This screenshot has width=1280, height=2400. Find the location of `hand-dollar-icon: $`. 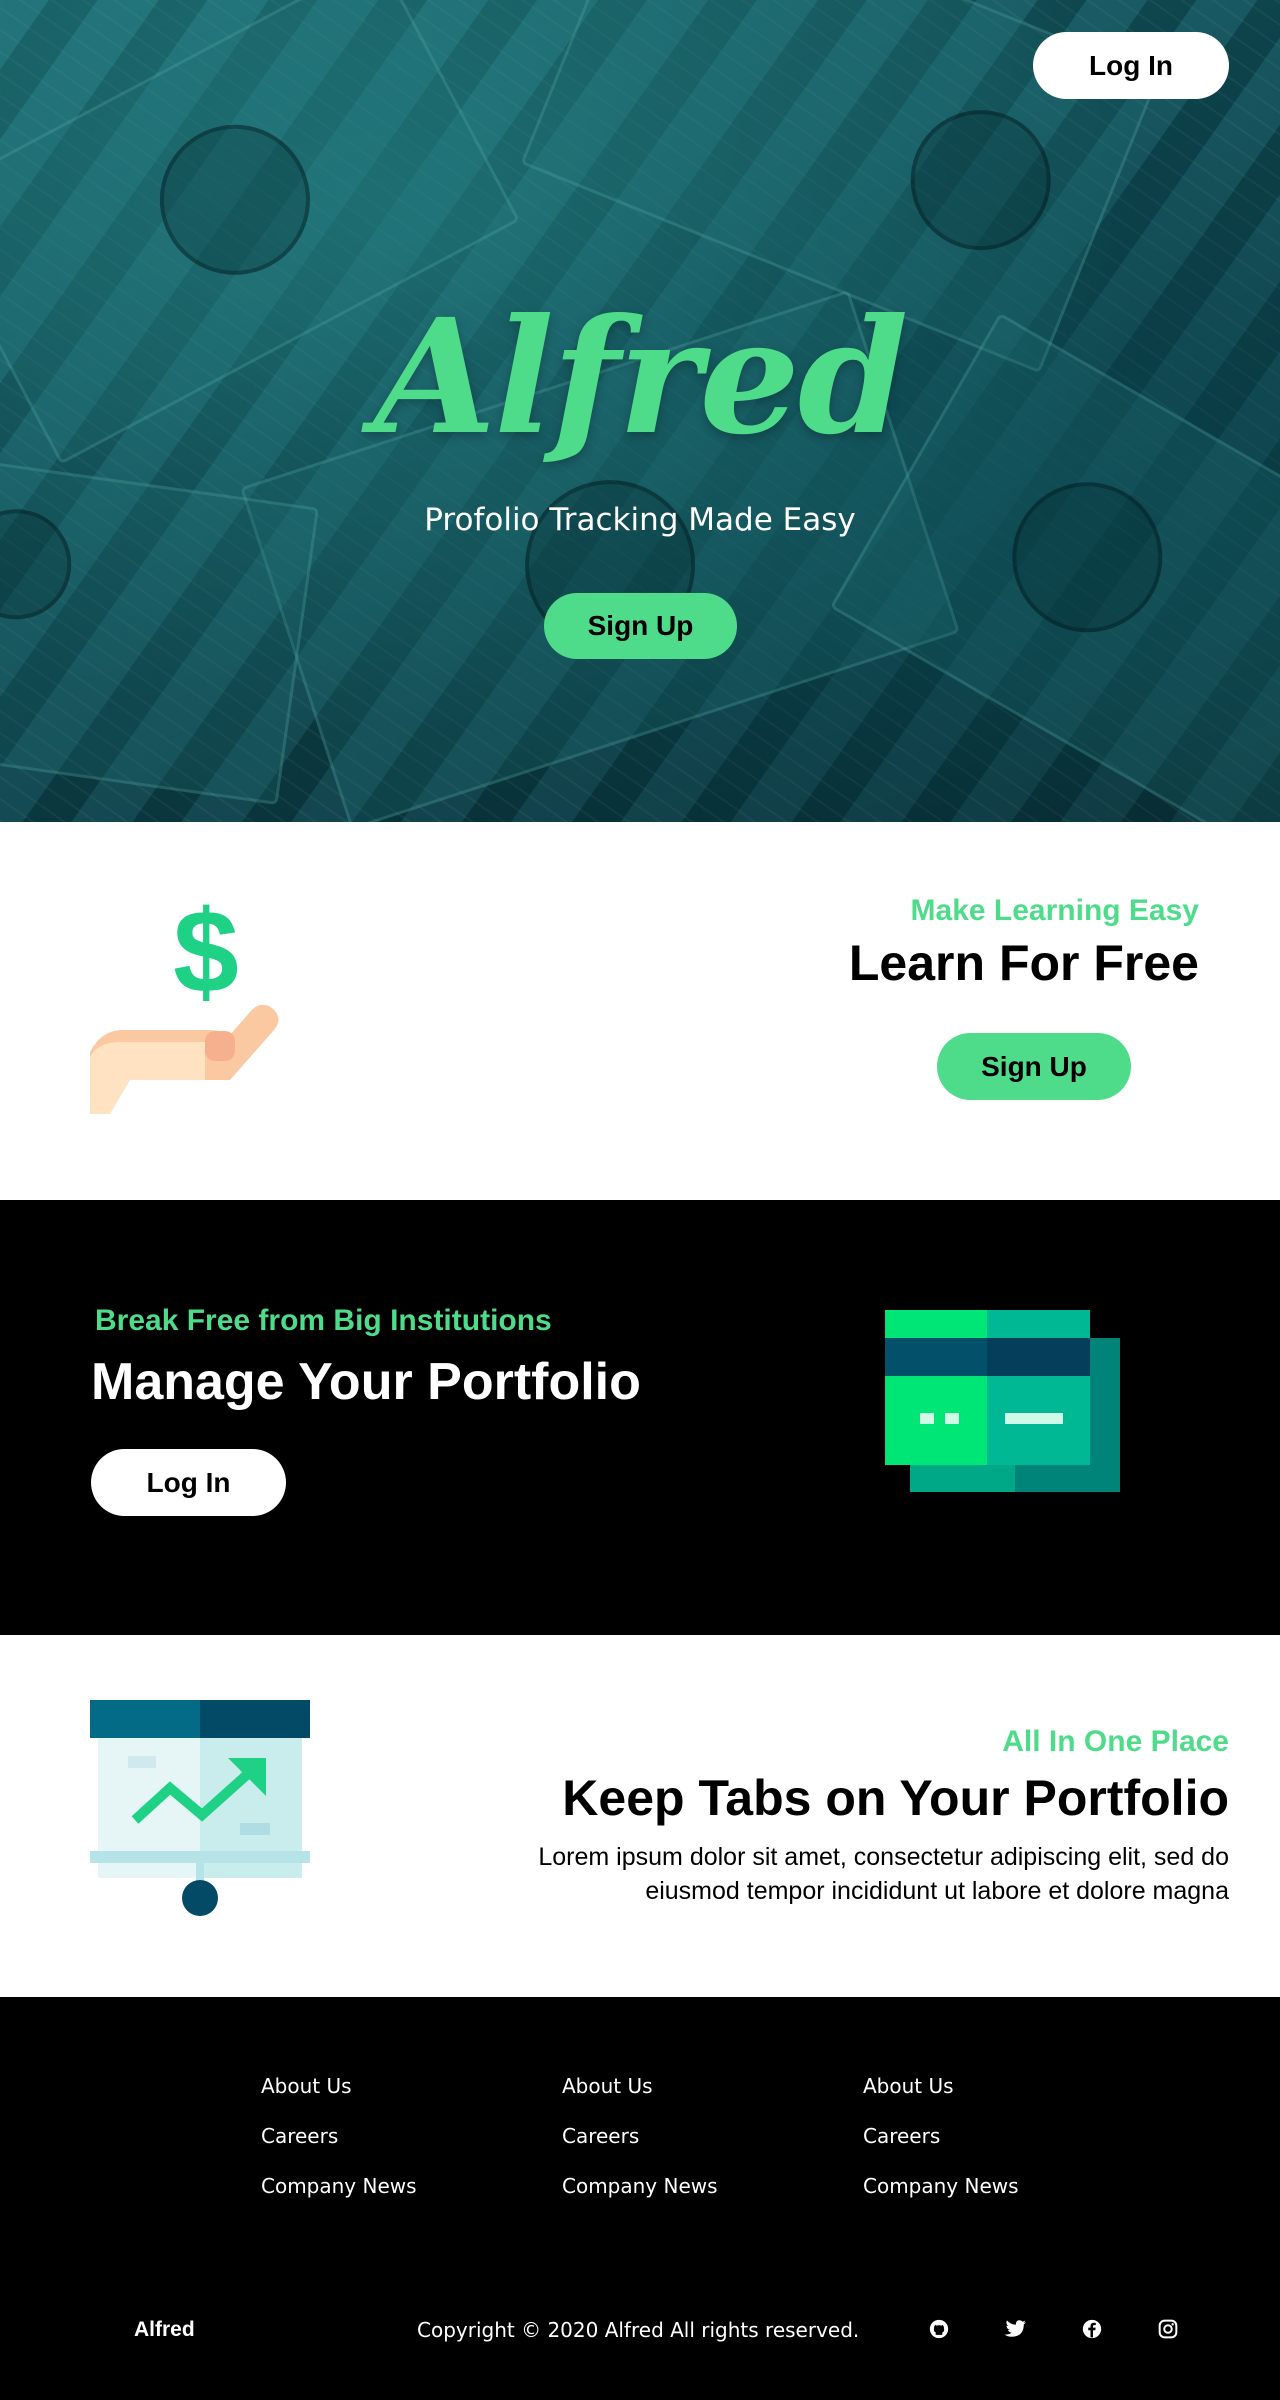

hand-dollar-icon: $ is located at coordinates (184, 1000).